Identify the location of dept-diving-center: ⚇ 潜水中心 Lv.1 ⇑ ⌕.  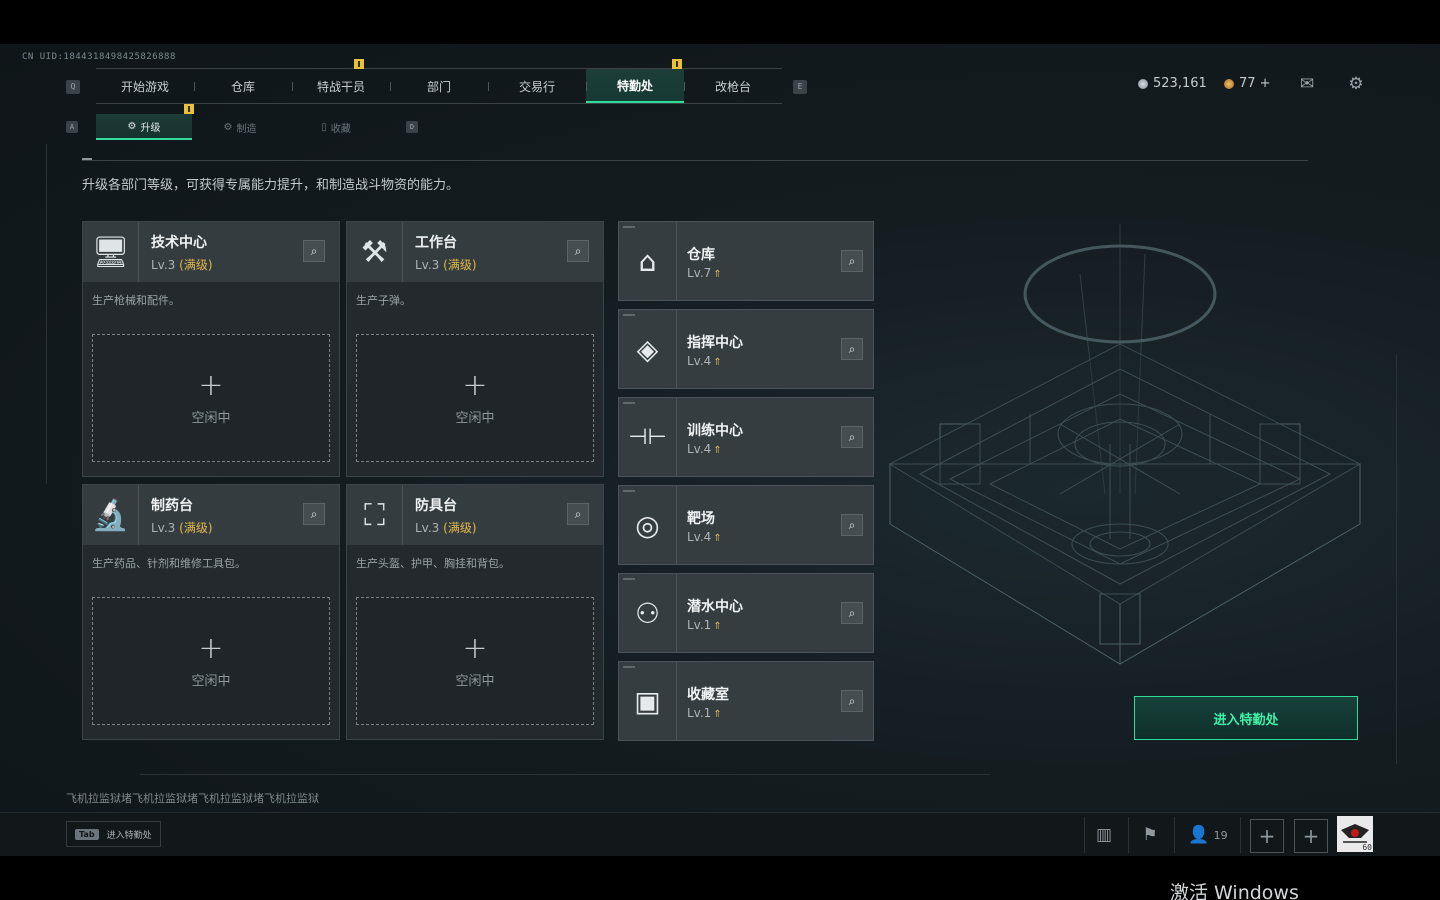
(746, 613).